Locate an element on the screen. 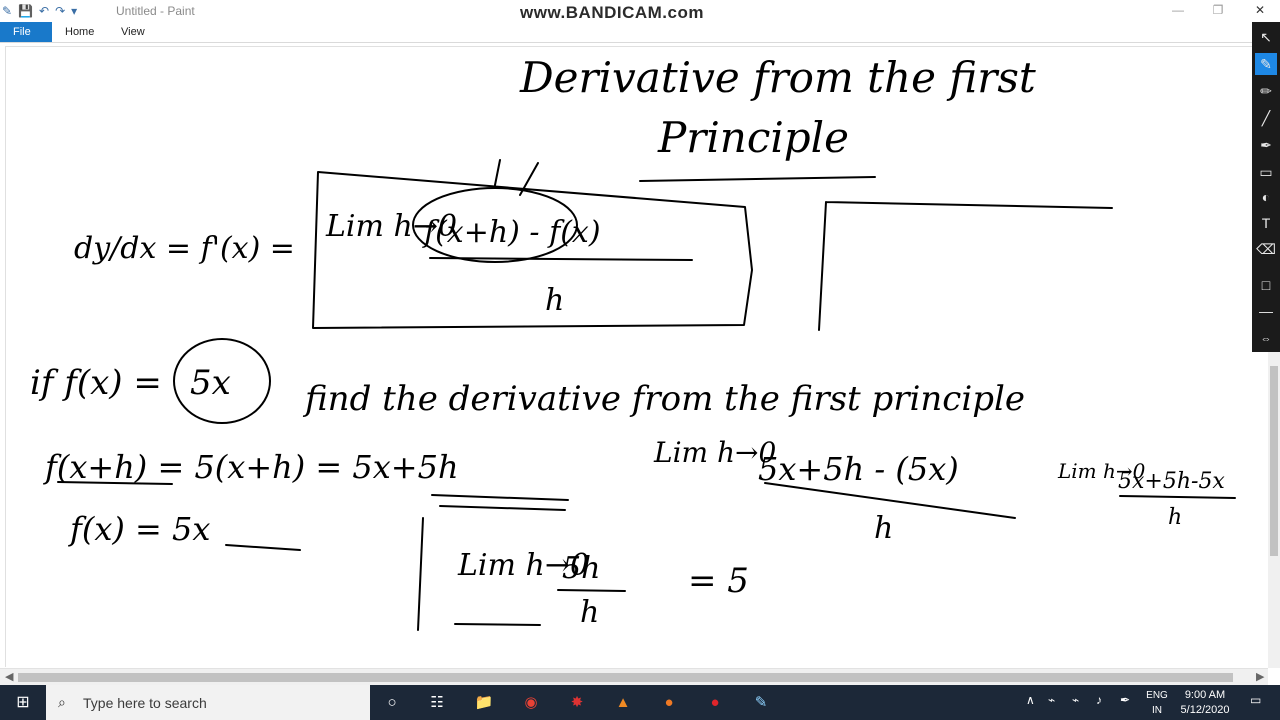  problem-if: if f(x) = is located at coordinates (96, 383).